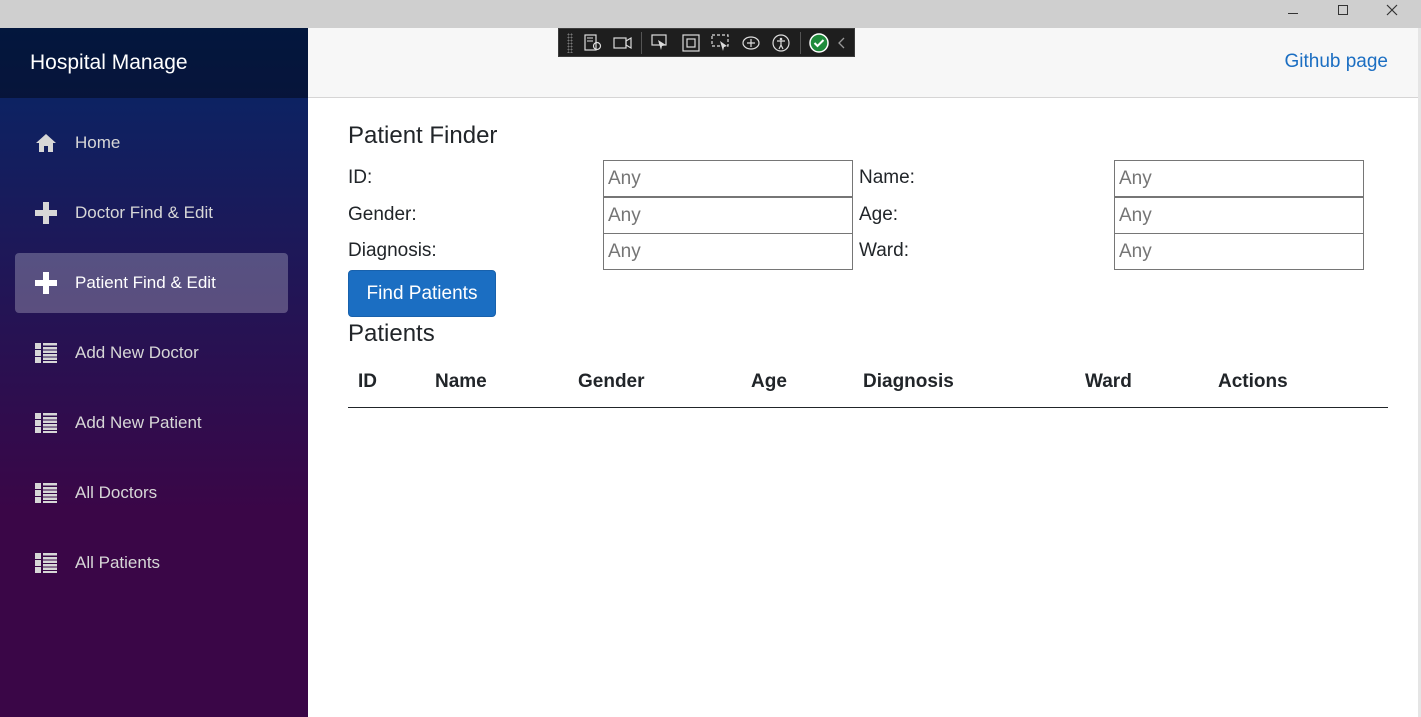 The width and height of the screenshot is (1421, 717). What do you see at coordinates (391, 333) in the screenshot?
I see `patients-title: Patients` at bounding box center [391, 333].